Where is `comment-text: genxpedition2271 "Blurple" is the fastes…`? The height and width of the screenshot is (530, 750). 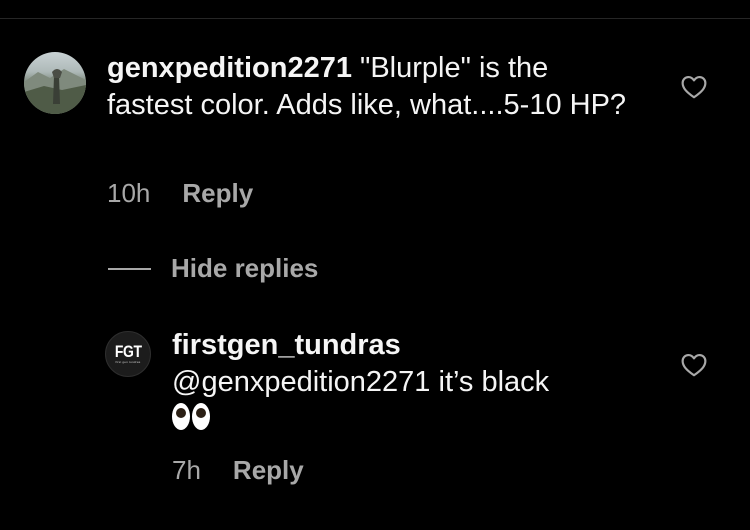 comment-text: genxpedition2271 "Blurple" is the fastes… is located at coordinates (372, 87).